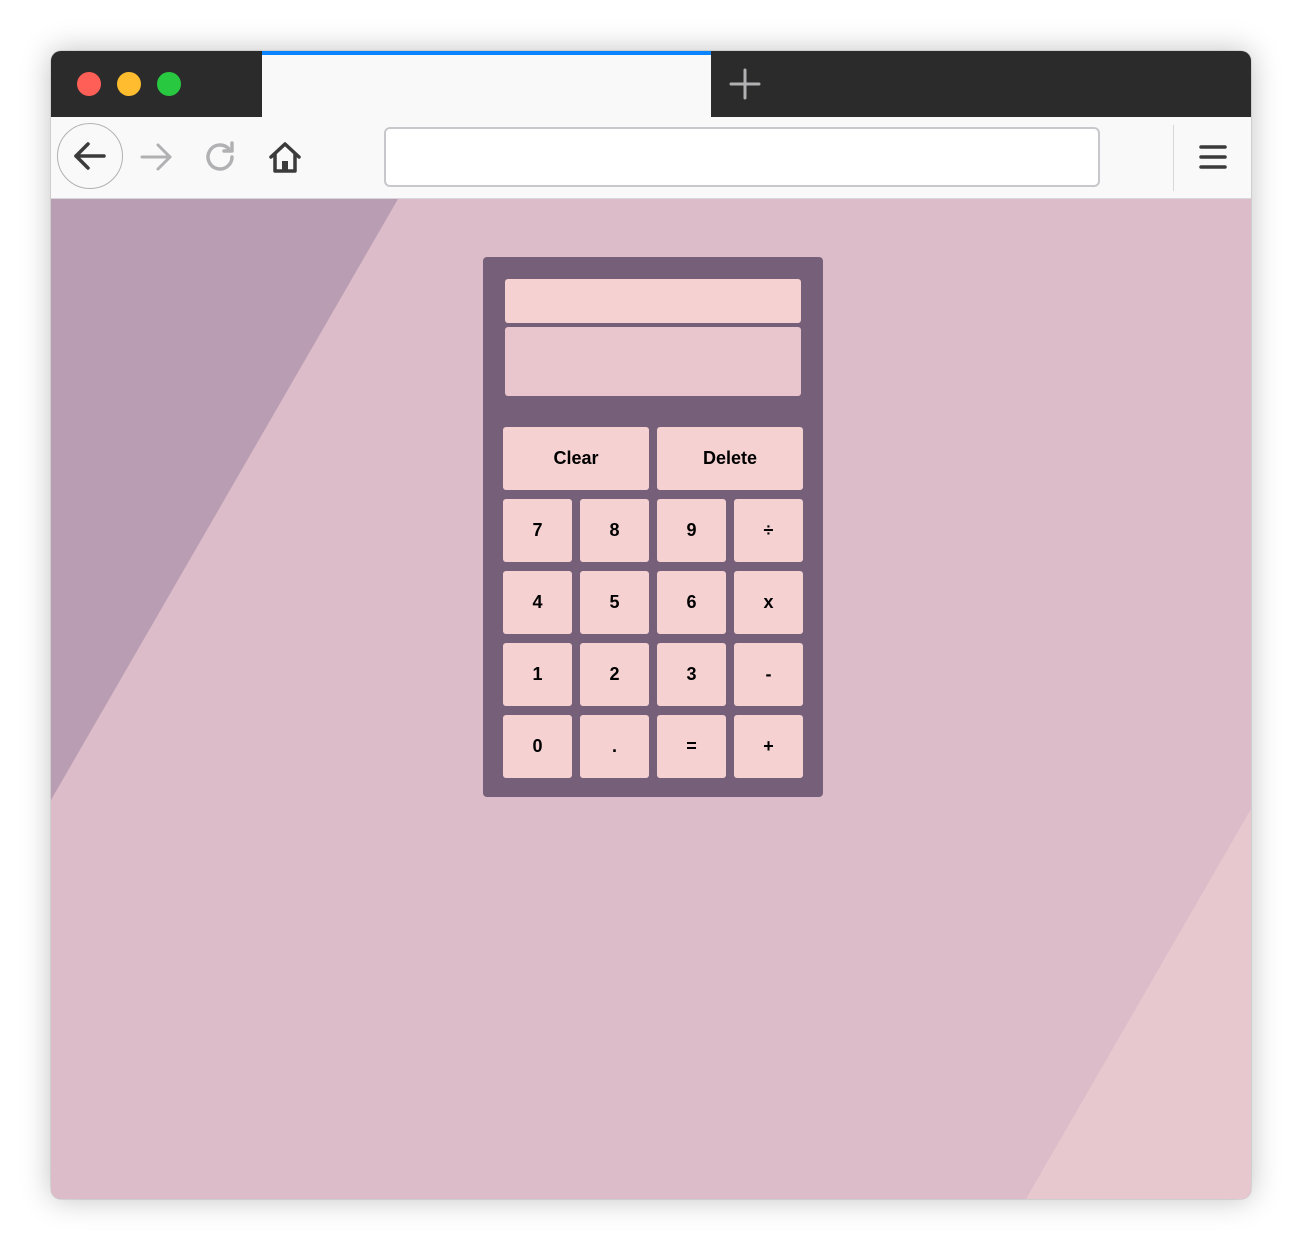 This screenshot has width=1302, height=1250. I want to click on arrow-left-icon, so click(90, 156).